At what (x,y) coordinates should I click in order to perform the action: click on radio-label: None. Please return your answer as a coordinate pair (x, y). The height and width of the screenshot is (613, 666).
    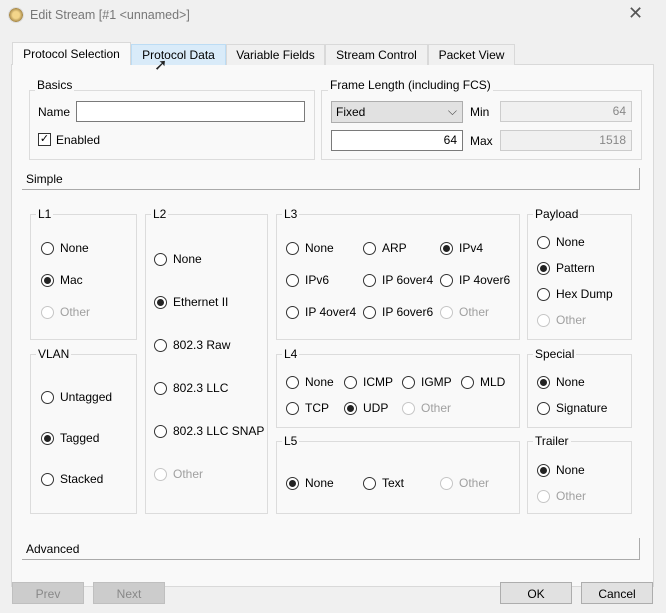
    Looking at the image, I should click on (319, 248).